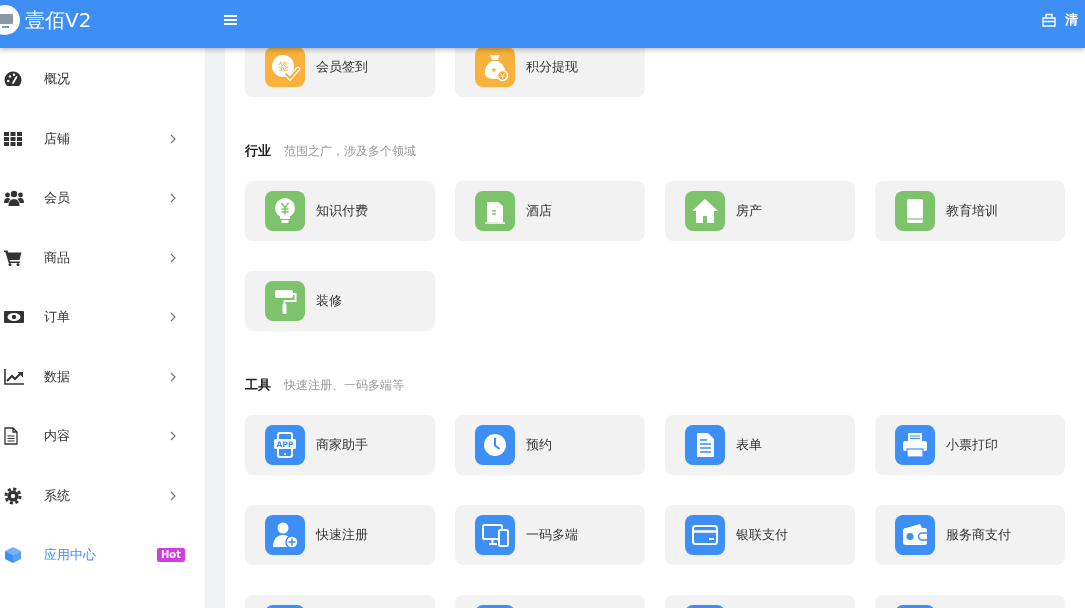 This screenshot has height=608, width=1085. I want to click on cube-icon, so click(13, 555).